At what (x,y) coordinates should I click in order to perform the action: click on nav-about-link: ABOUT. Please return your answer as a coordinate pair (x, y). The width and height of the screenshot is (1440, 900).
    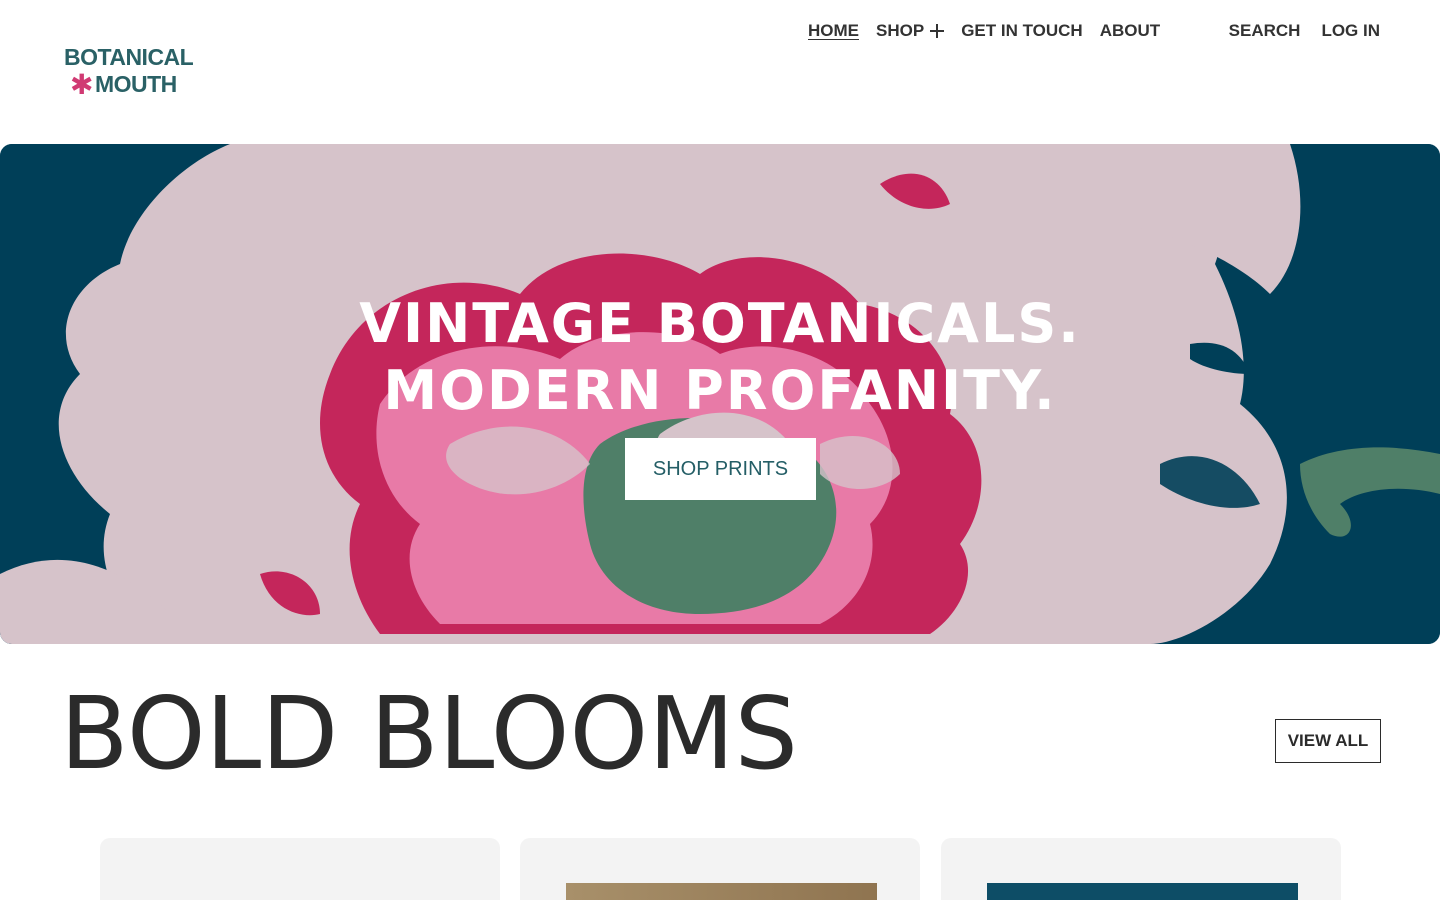
    Looking at the image, I should click on (1130, 31).